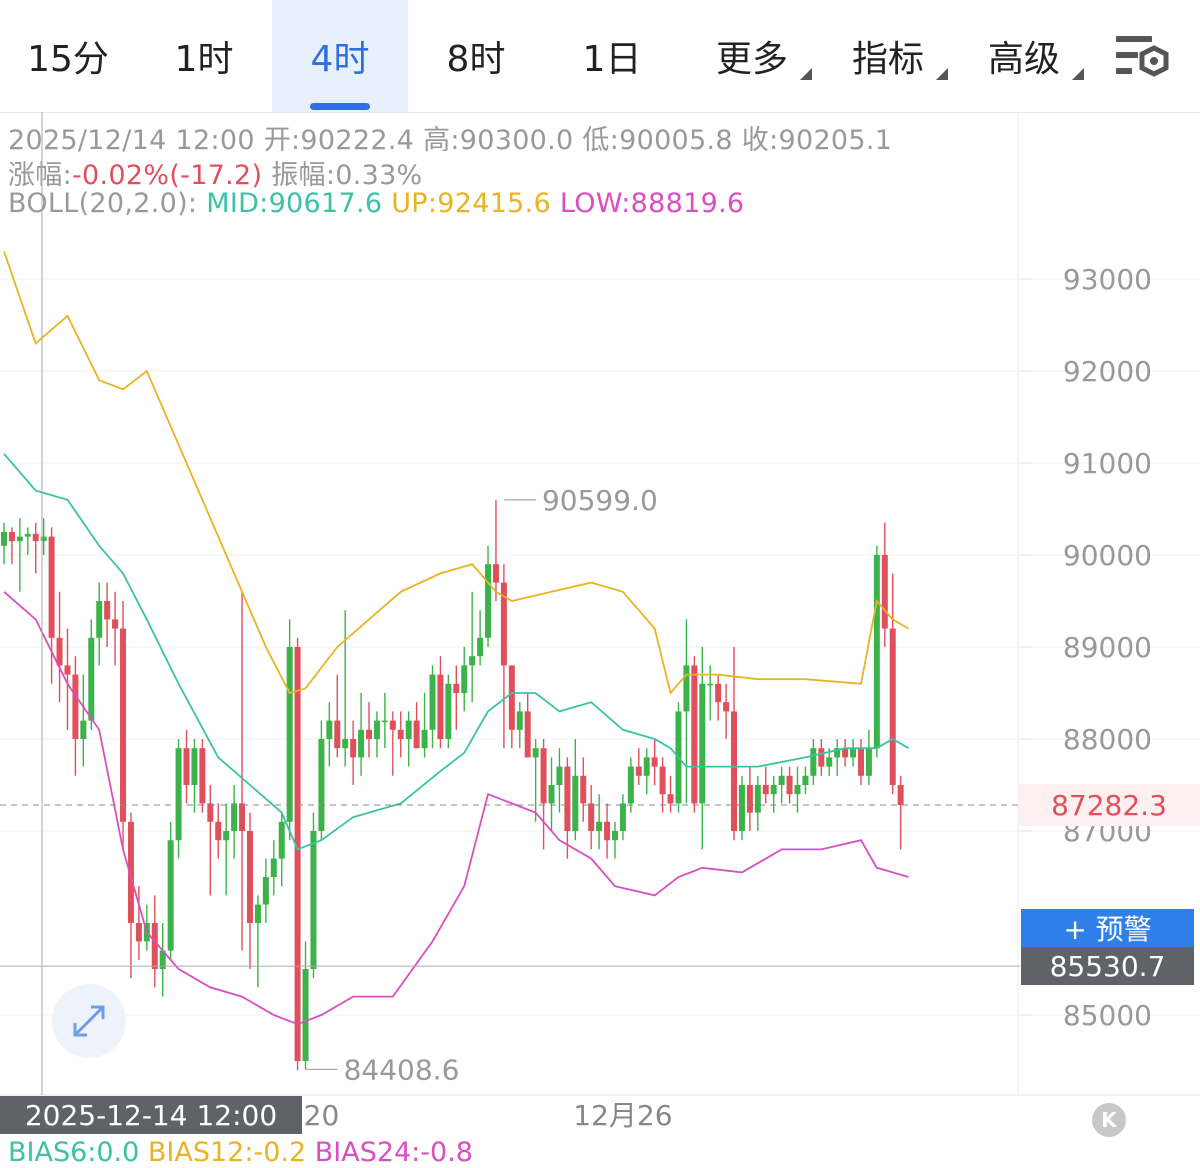 The image size is (1200, 1168). I want to click on tab-1d: 1日, so click(612, 56).